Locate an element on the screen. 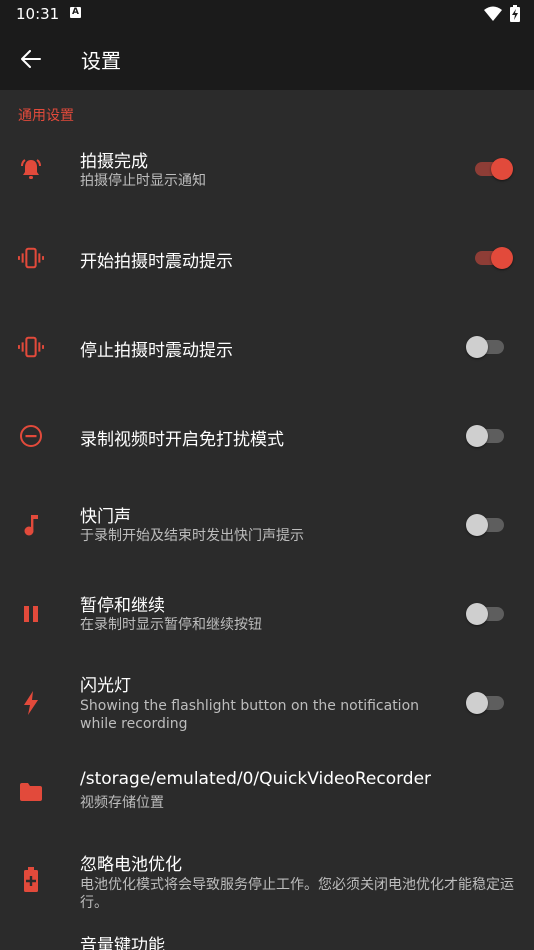  vibrate-on-start-toggle is located at coordinates (493, 258).